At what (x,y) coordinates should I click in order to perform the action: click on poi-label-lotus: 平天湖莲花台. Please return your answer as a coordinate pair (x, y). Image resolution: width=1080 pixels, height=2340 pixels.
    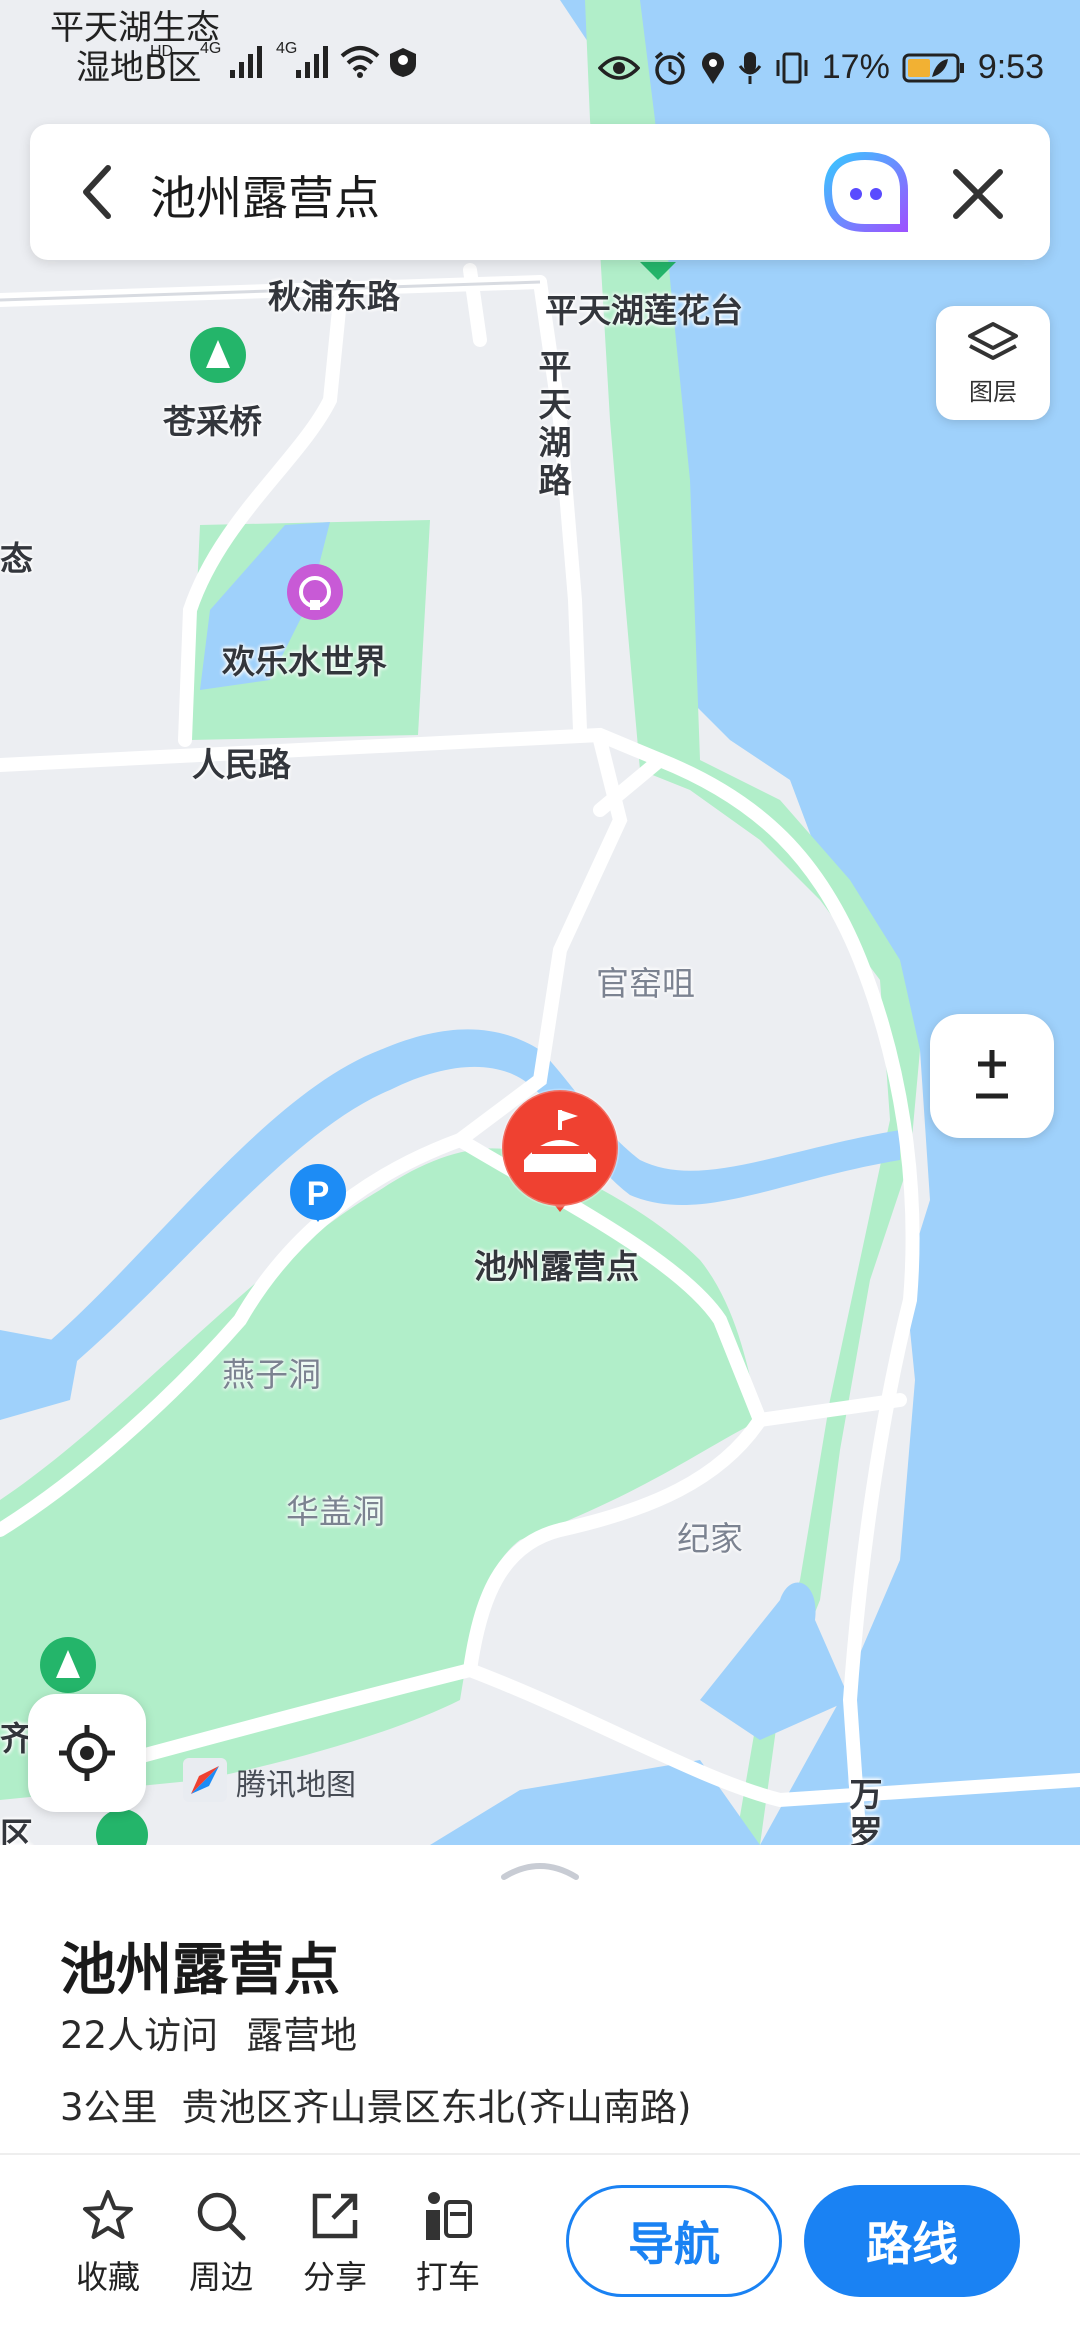
    Looking at the image, I should click on (644, 308).